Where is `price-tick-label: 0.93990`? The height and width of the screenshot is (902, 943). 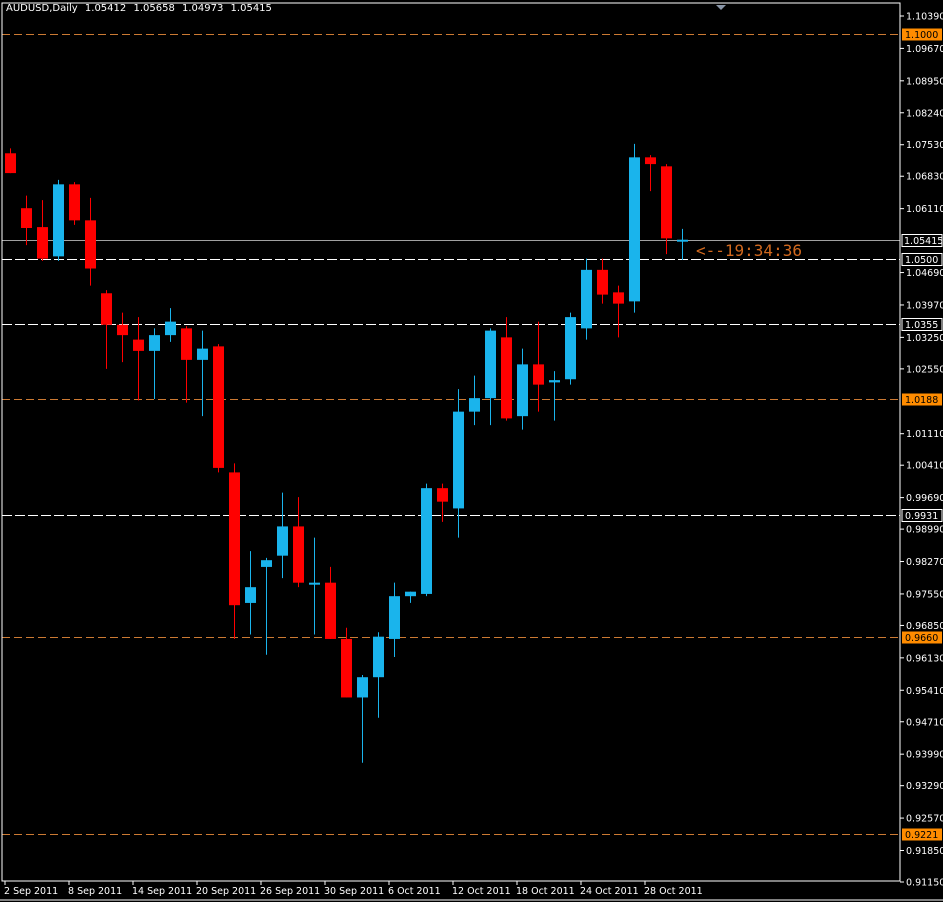
price-tick-label: 0.93990 is located at coordinates (924, 755).